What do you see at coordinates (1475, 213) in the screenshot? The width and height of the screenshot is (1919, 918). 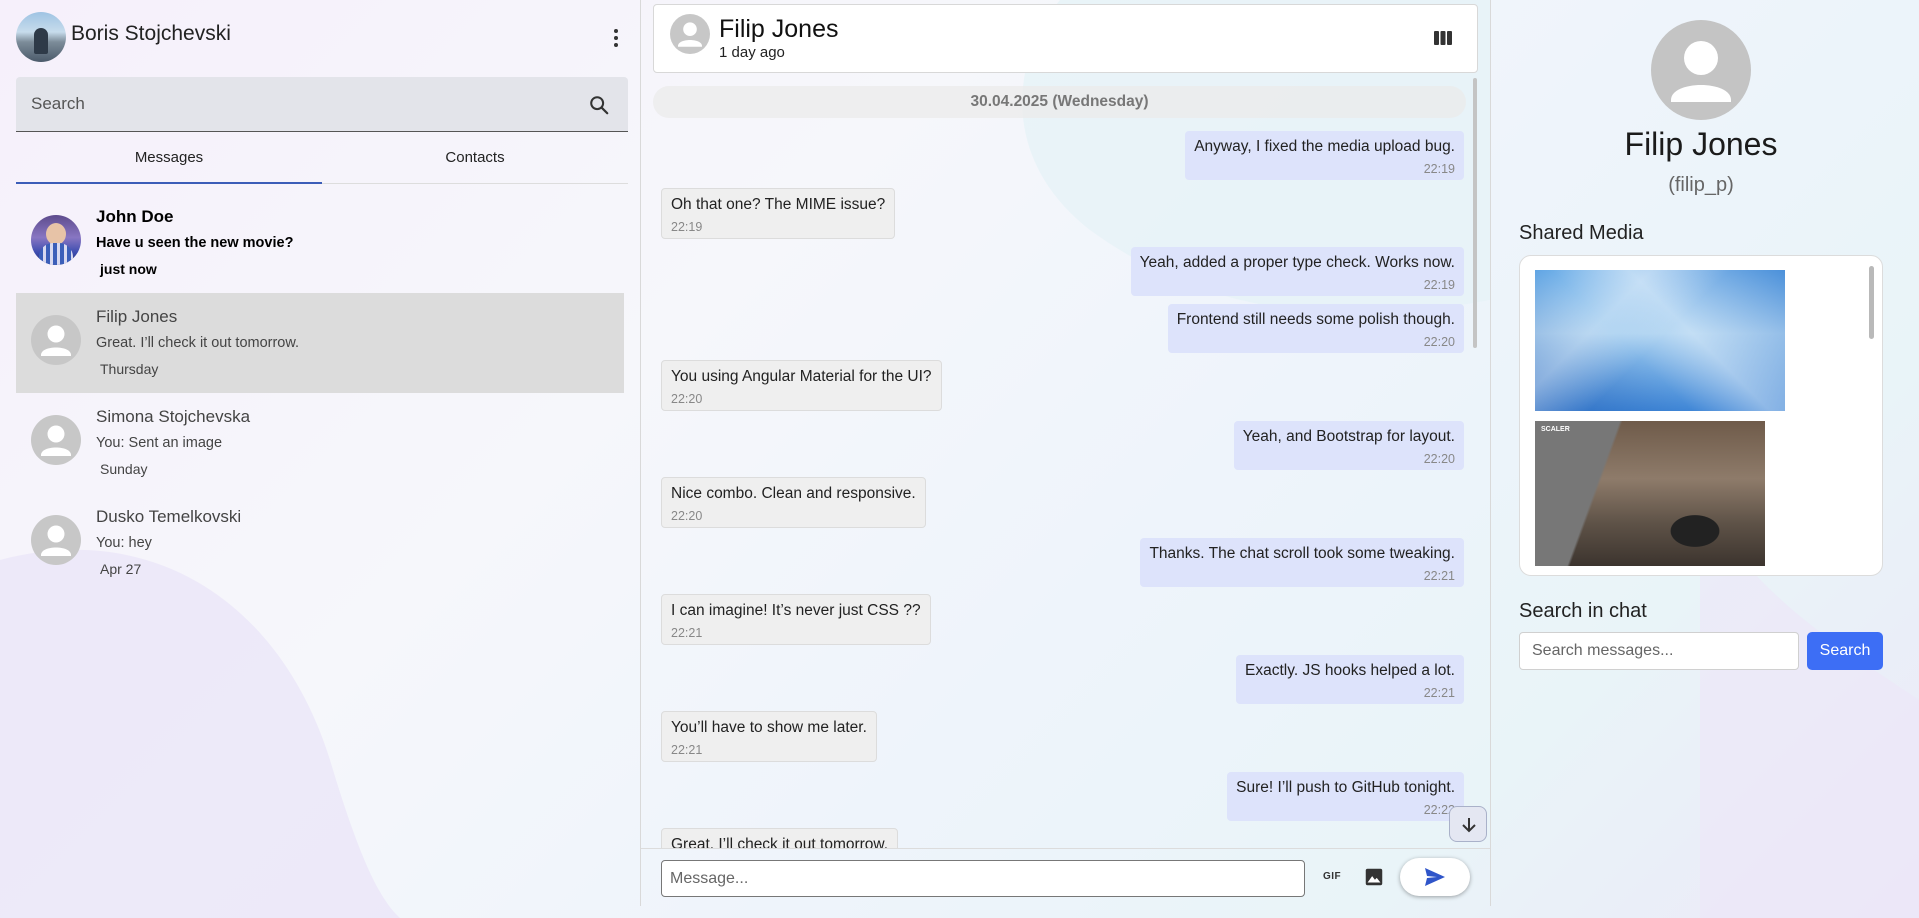 I see `message-scrollbar` at bounding box center [1475, 213].